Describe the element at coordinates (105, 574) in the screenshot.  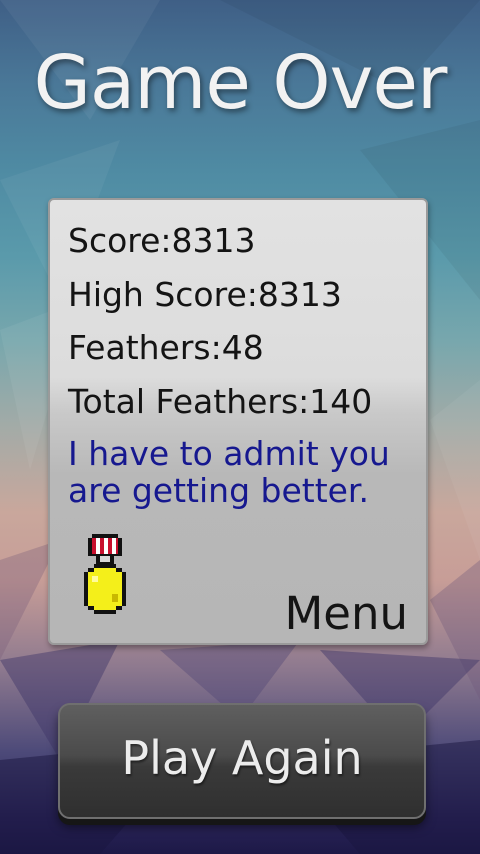
I see `gold-medal-icon` at that location.